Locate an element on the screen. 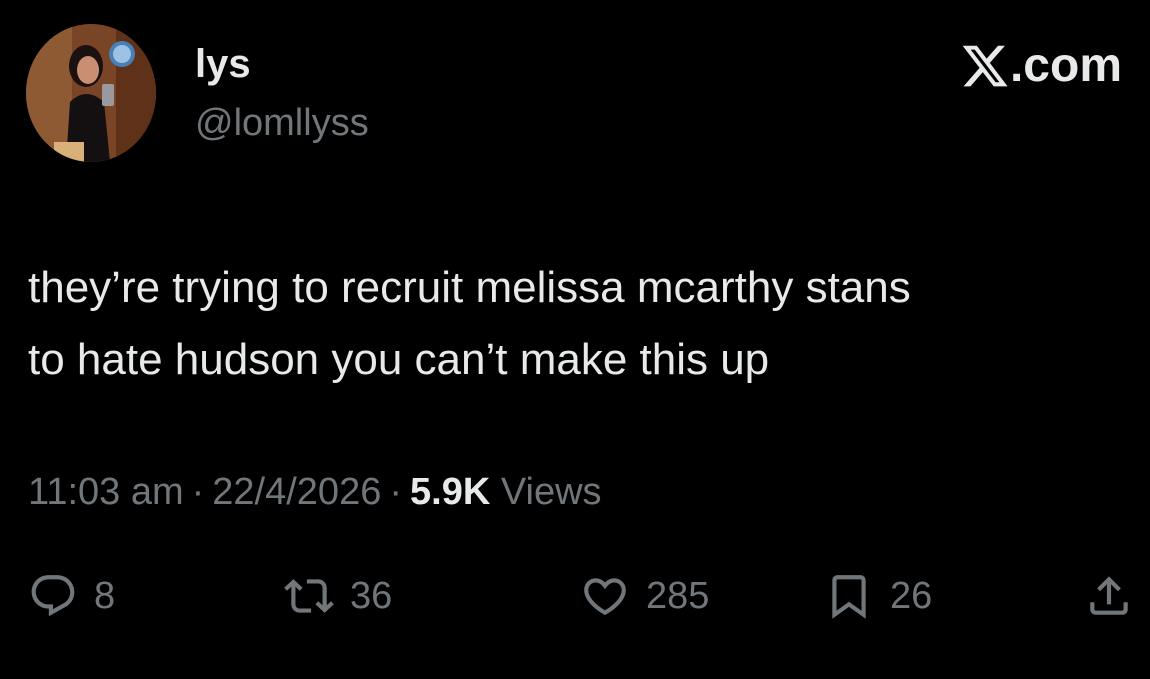  share-icon is located at coordinates (1109, 596).